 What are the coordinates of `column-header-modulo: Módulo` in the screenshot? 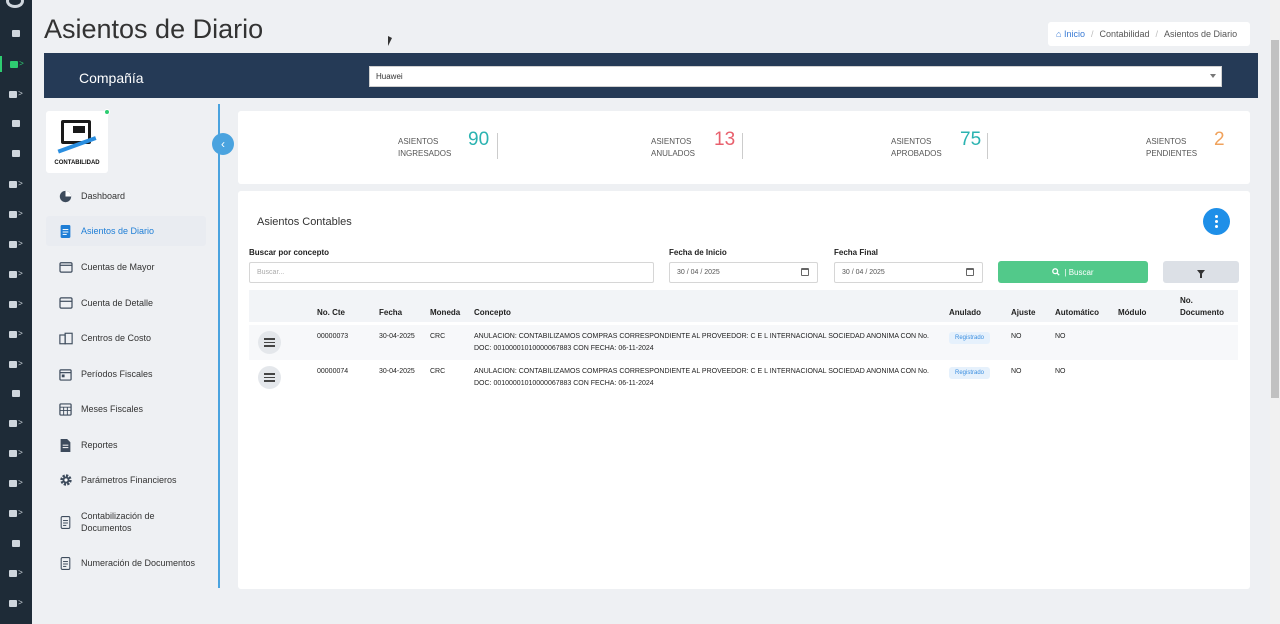 It's located at (1132, 313).